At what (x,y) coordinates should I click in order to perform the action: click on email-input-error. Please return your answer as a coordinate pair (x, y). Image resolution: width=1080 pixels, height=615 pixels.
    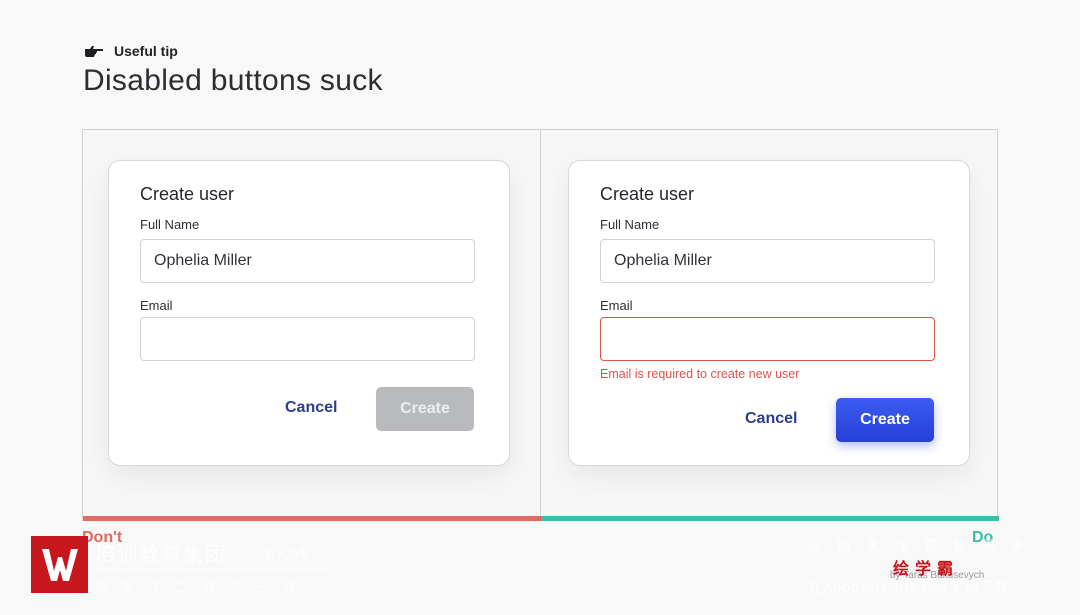
    Looking at the image, I should click on (767, 339).